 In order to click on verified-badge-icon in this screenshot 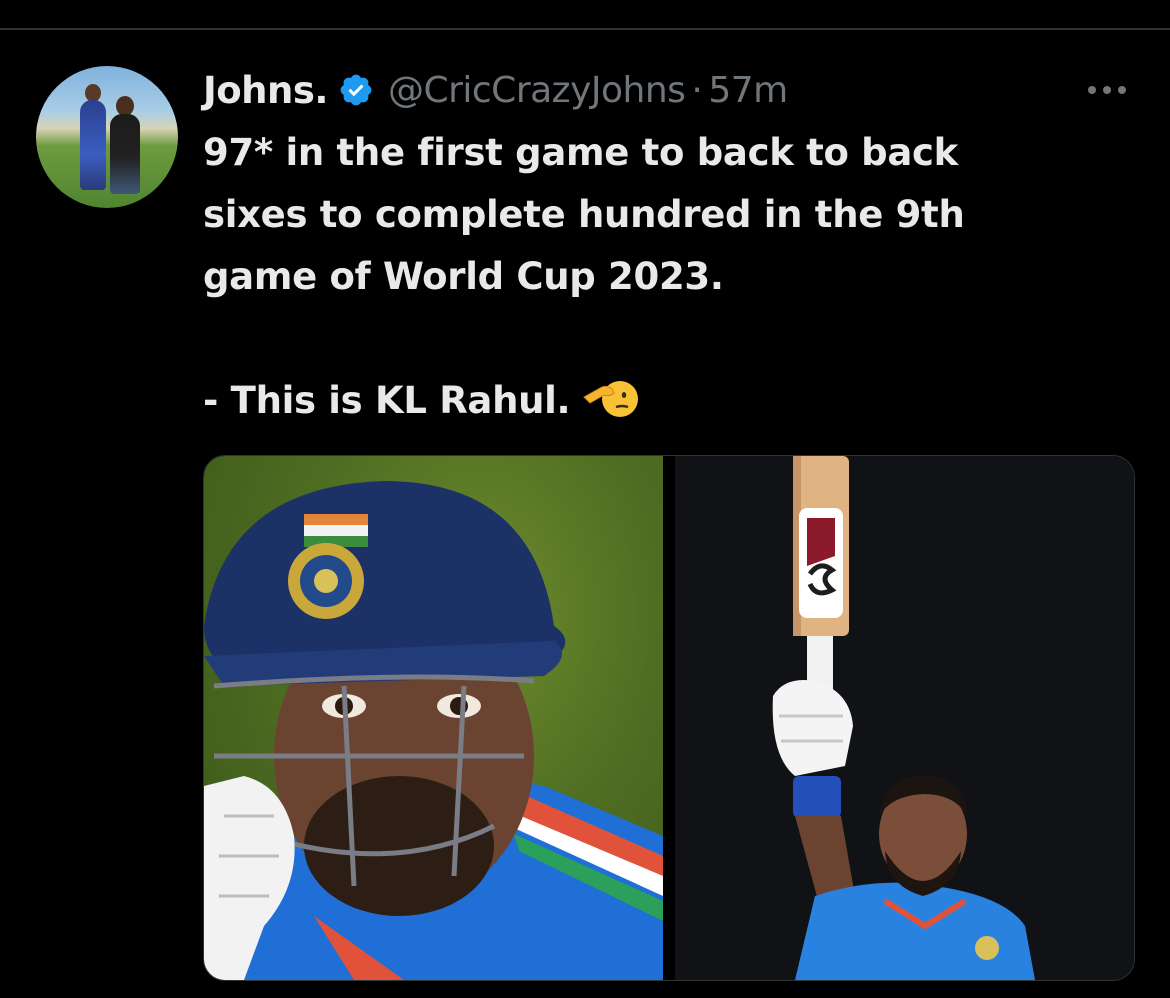, I will do `click(356, 90)`.